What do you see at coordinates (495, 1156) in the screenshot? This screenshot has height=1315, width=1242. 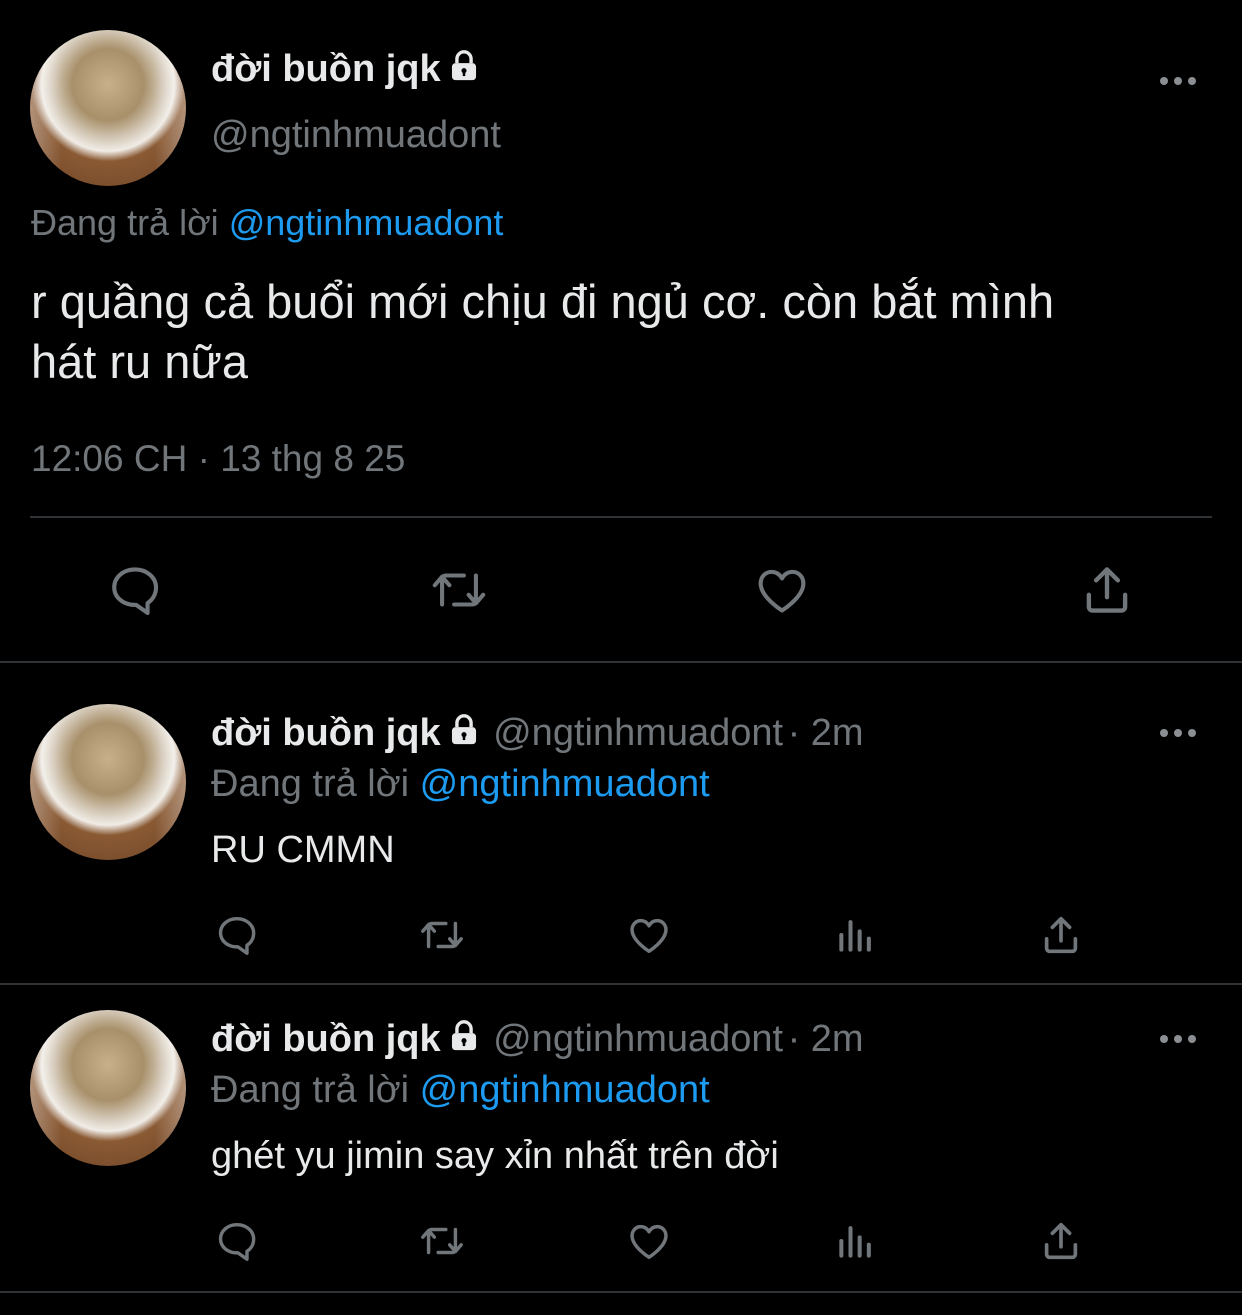 I see `tweet-text: ghét yu jimin say xỉn nhất trên đời` at bounding box center [495, 1156].